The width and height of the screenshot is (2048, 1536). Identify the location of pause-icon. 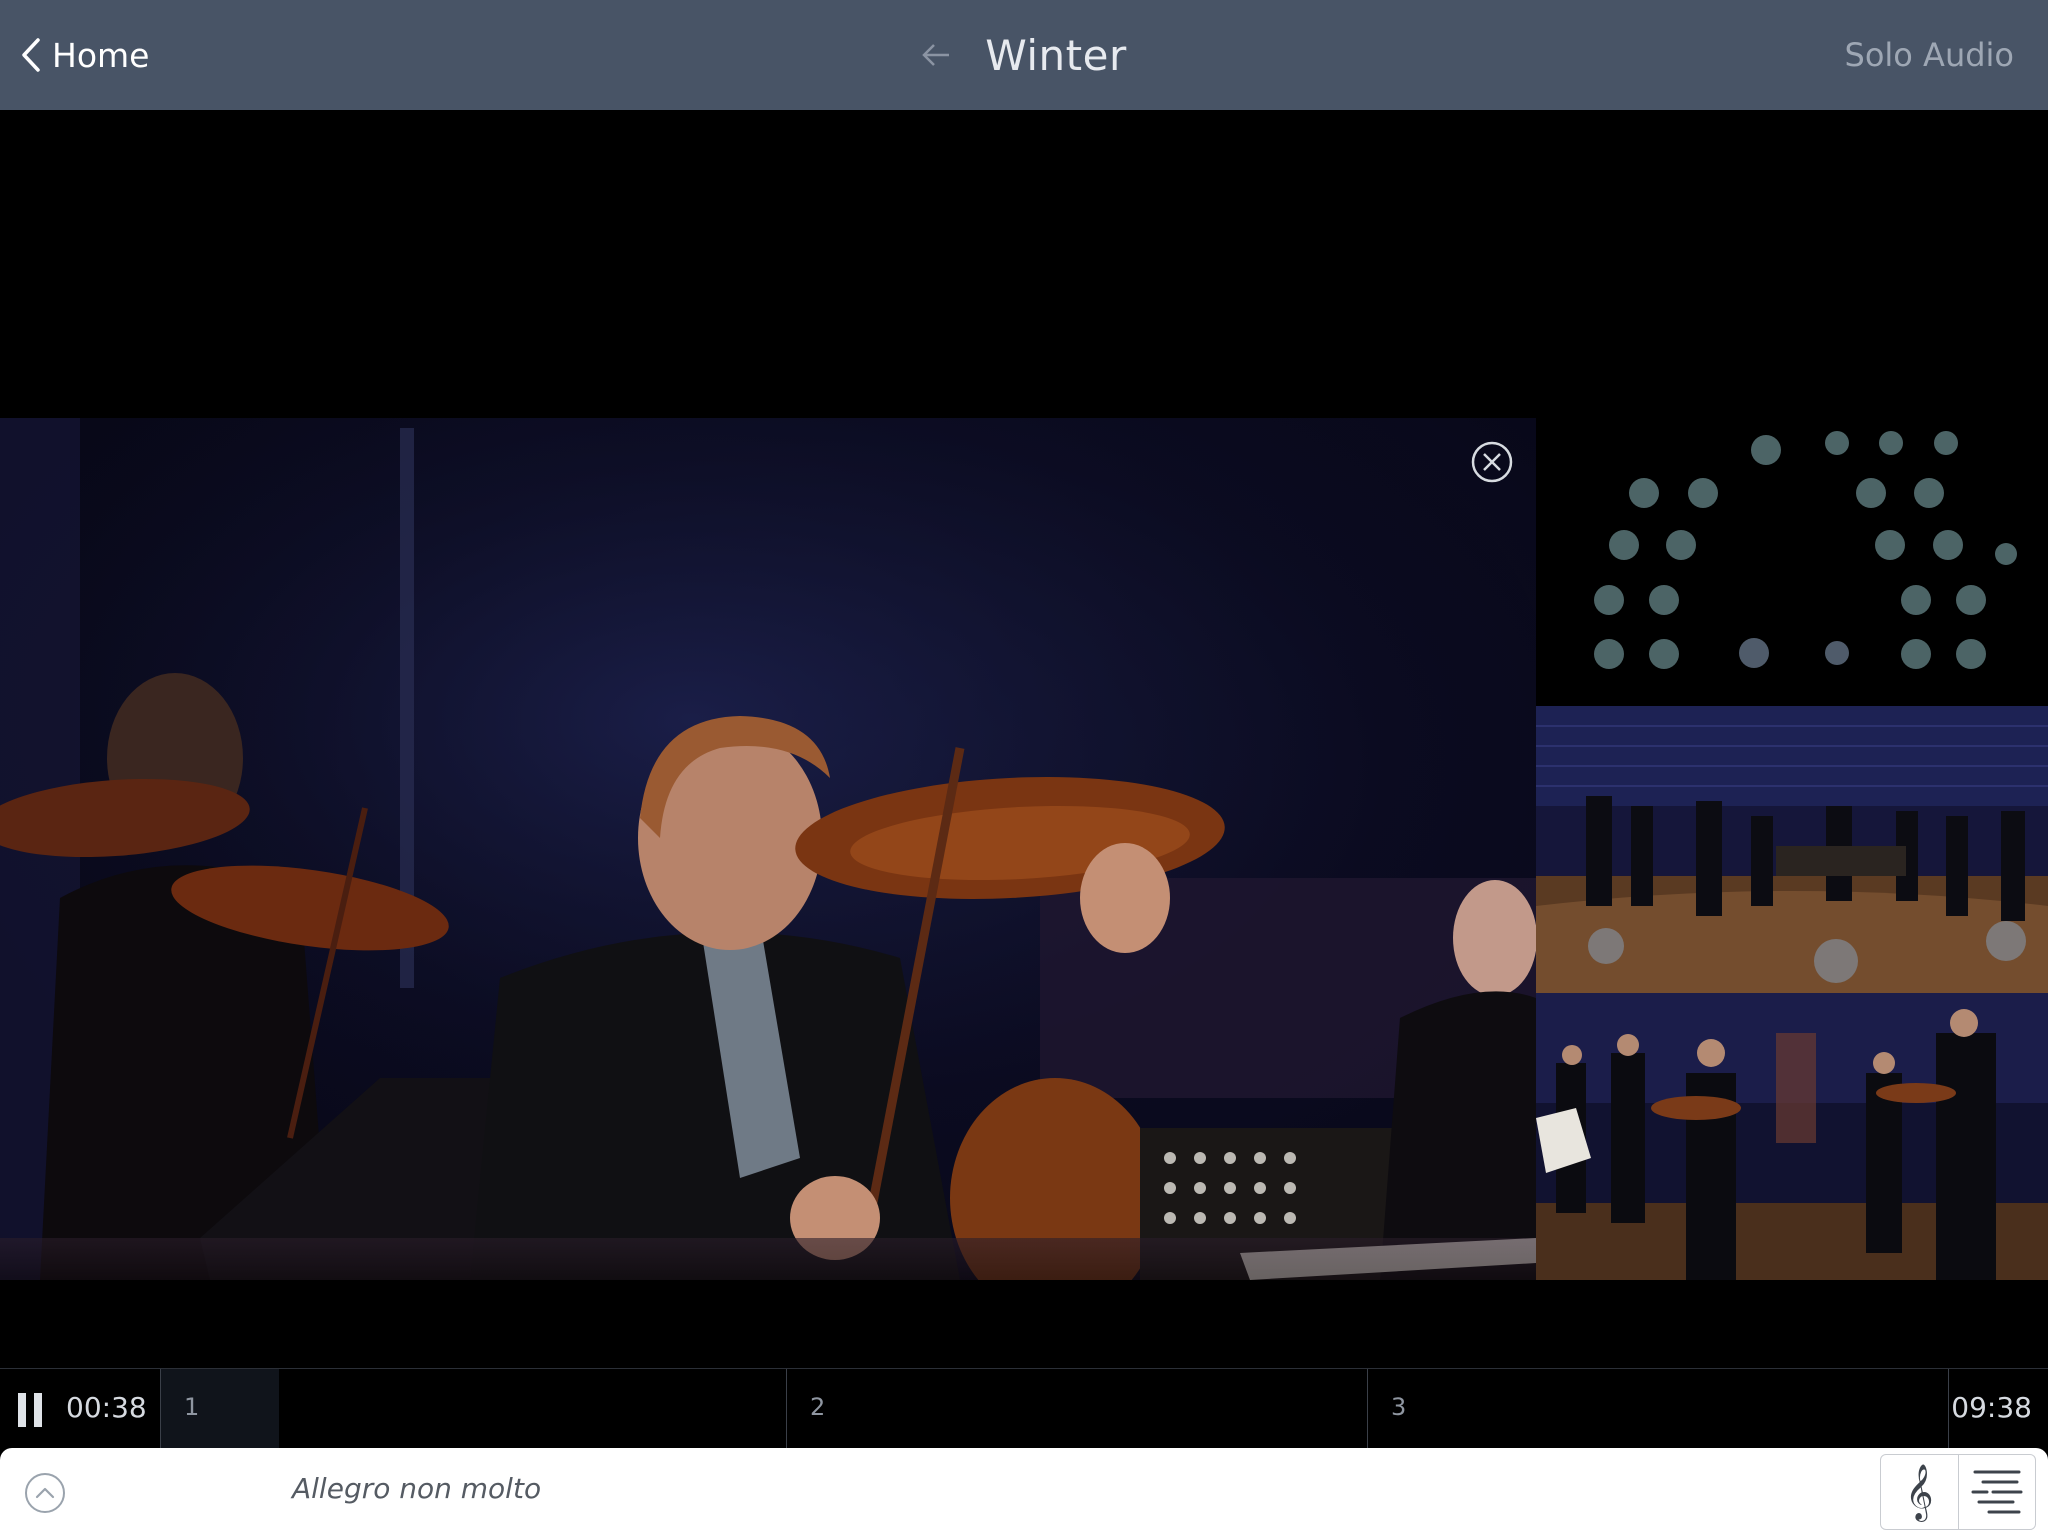
(31, 1410).